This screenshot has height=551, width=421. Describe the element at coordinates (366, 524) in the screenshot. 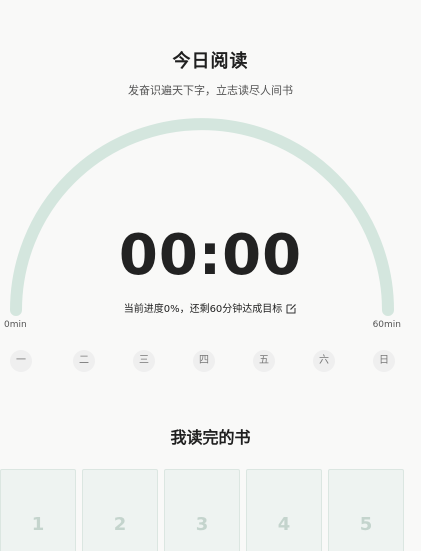

I see `book-number: 5` at that location.